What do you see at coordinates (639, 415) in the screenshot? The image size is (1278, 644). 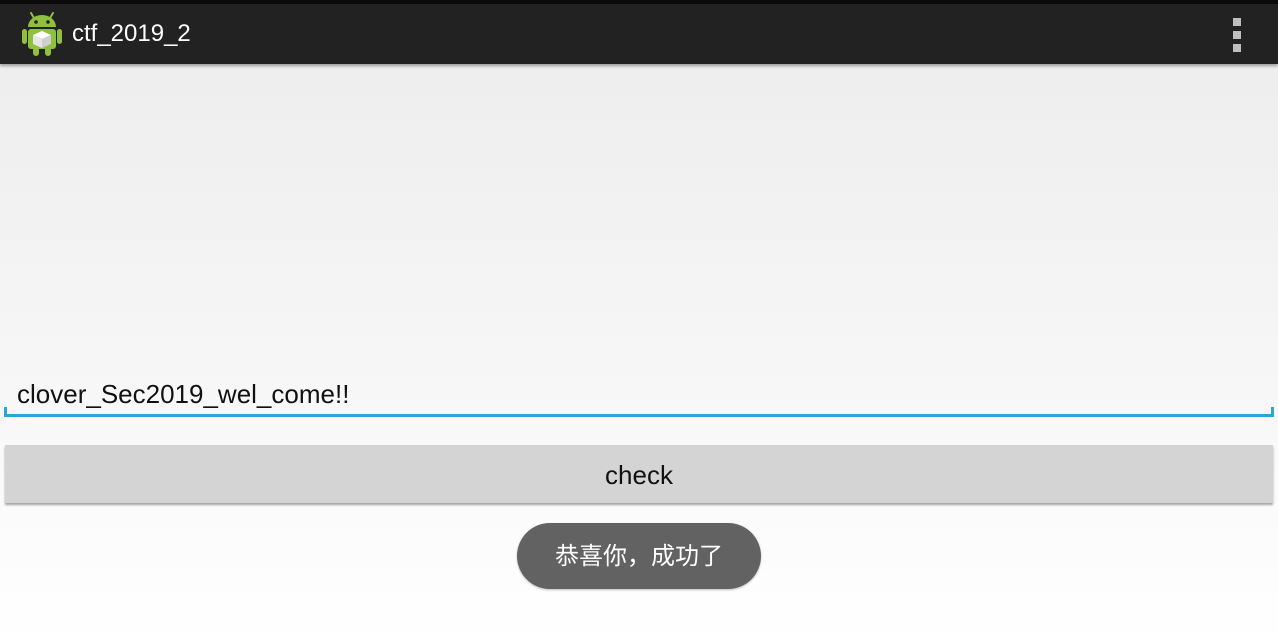 I see `input-underline` at bounding box center [639, 415].